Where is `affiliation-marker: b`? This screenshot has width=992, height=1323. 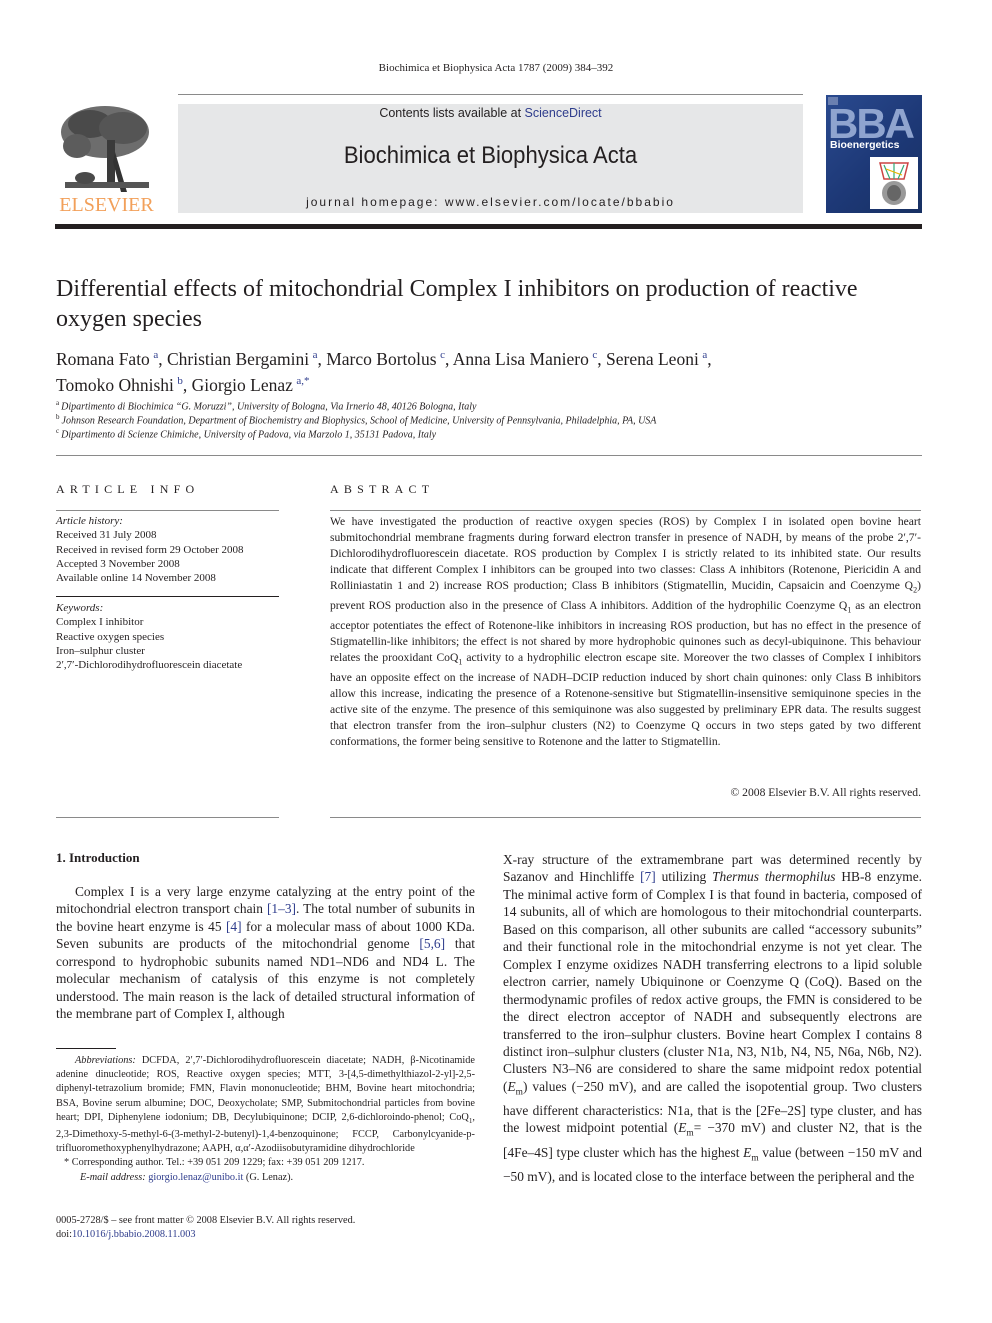
affiliation-marker: b is located at coordinates (180, 381).